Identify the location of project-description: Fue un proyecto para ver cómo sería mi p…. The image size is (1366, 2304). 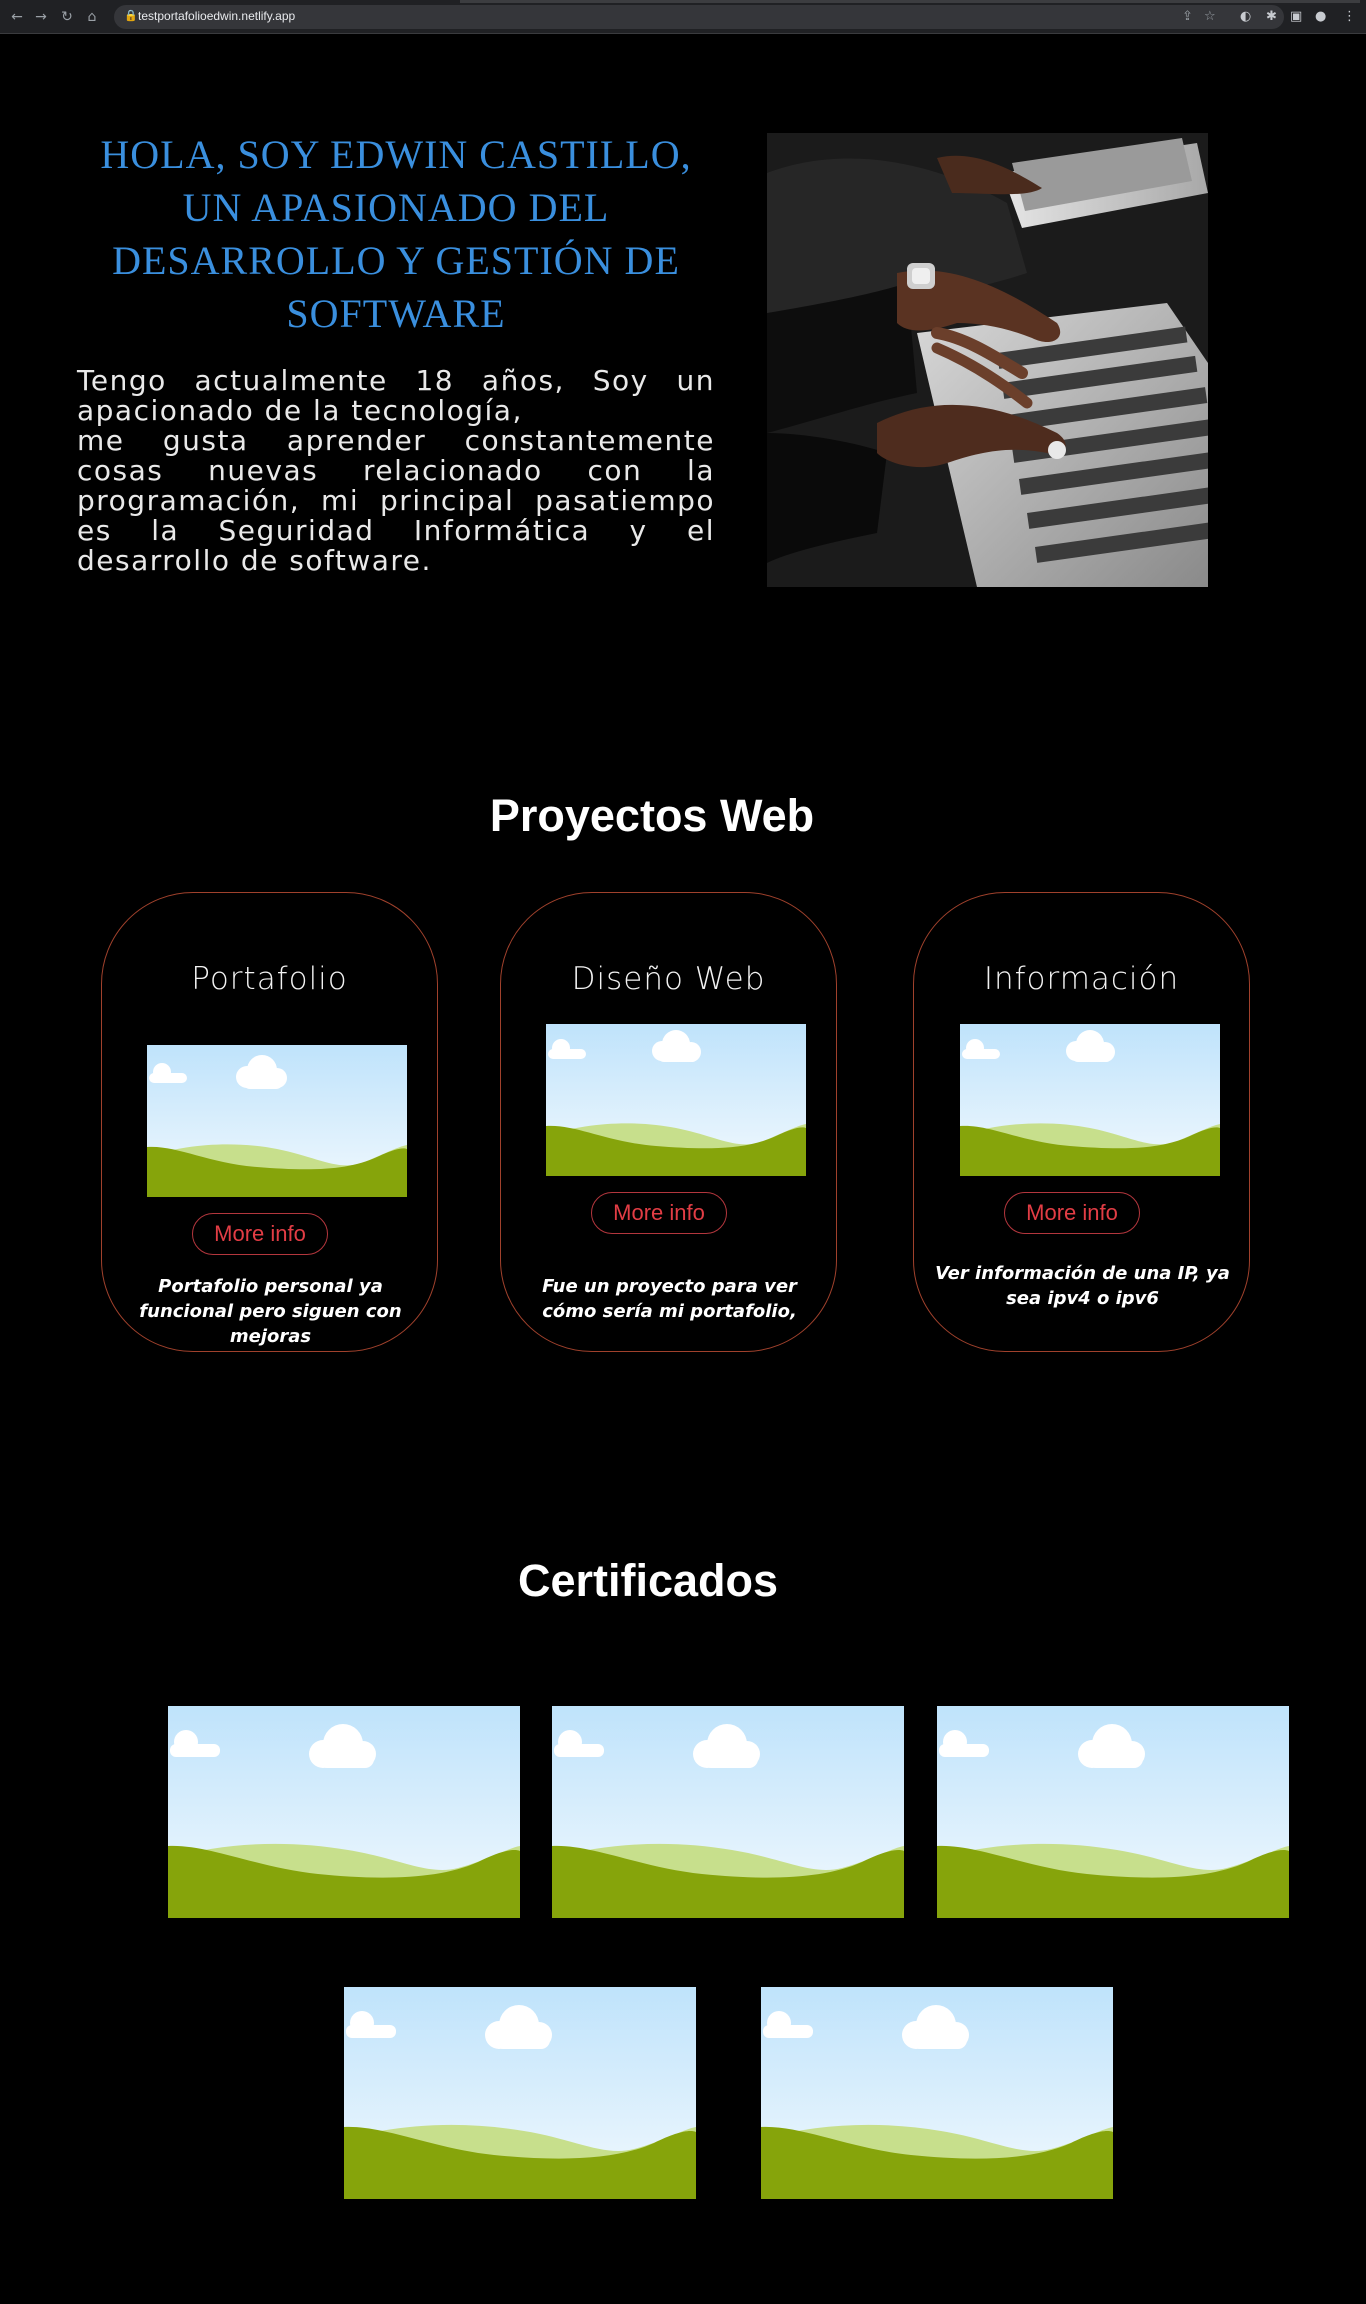
(669, 1299).